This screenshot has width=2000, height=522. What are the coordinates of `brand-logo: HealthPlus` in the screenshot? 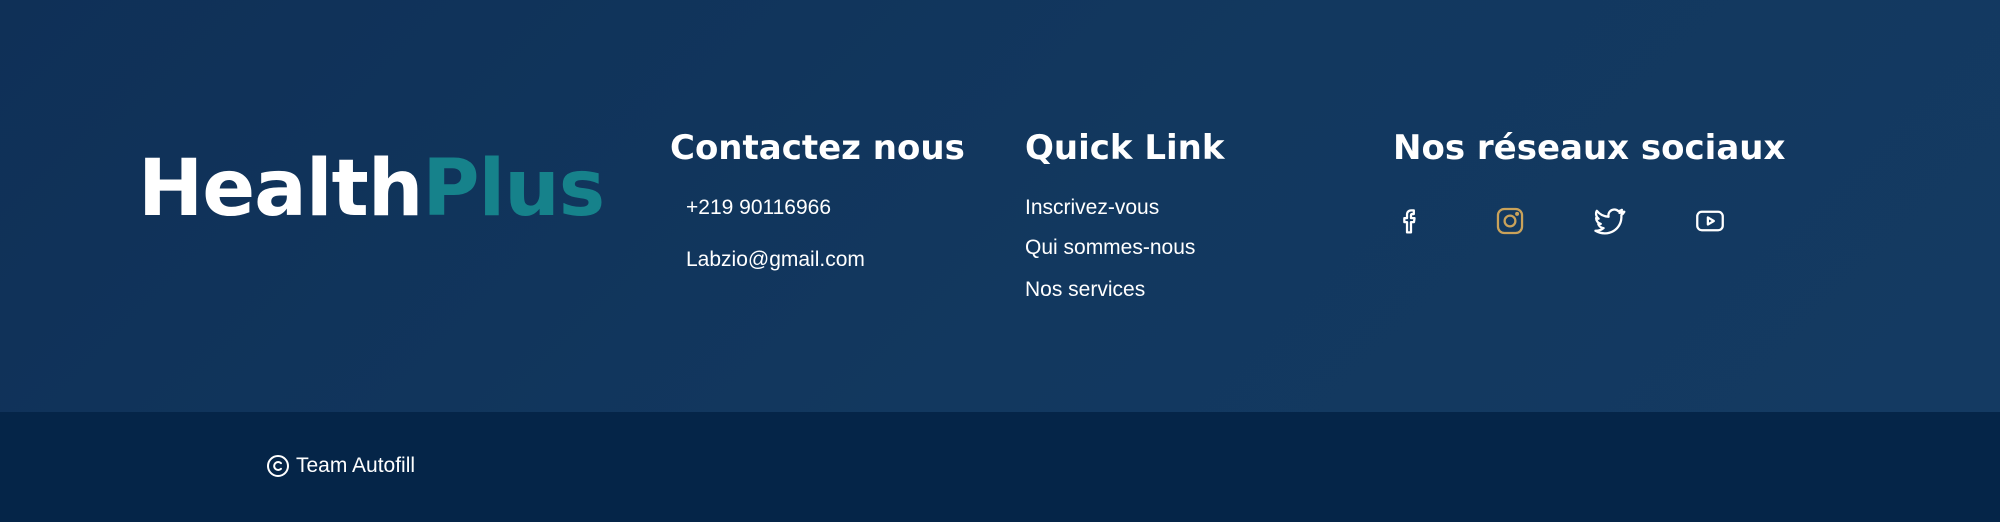 It's located at (371, 189).